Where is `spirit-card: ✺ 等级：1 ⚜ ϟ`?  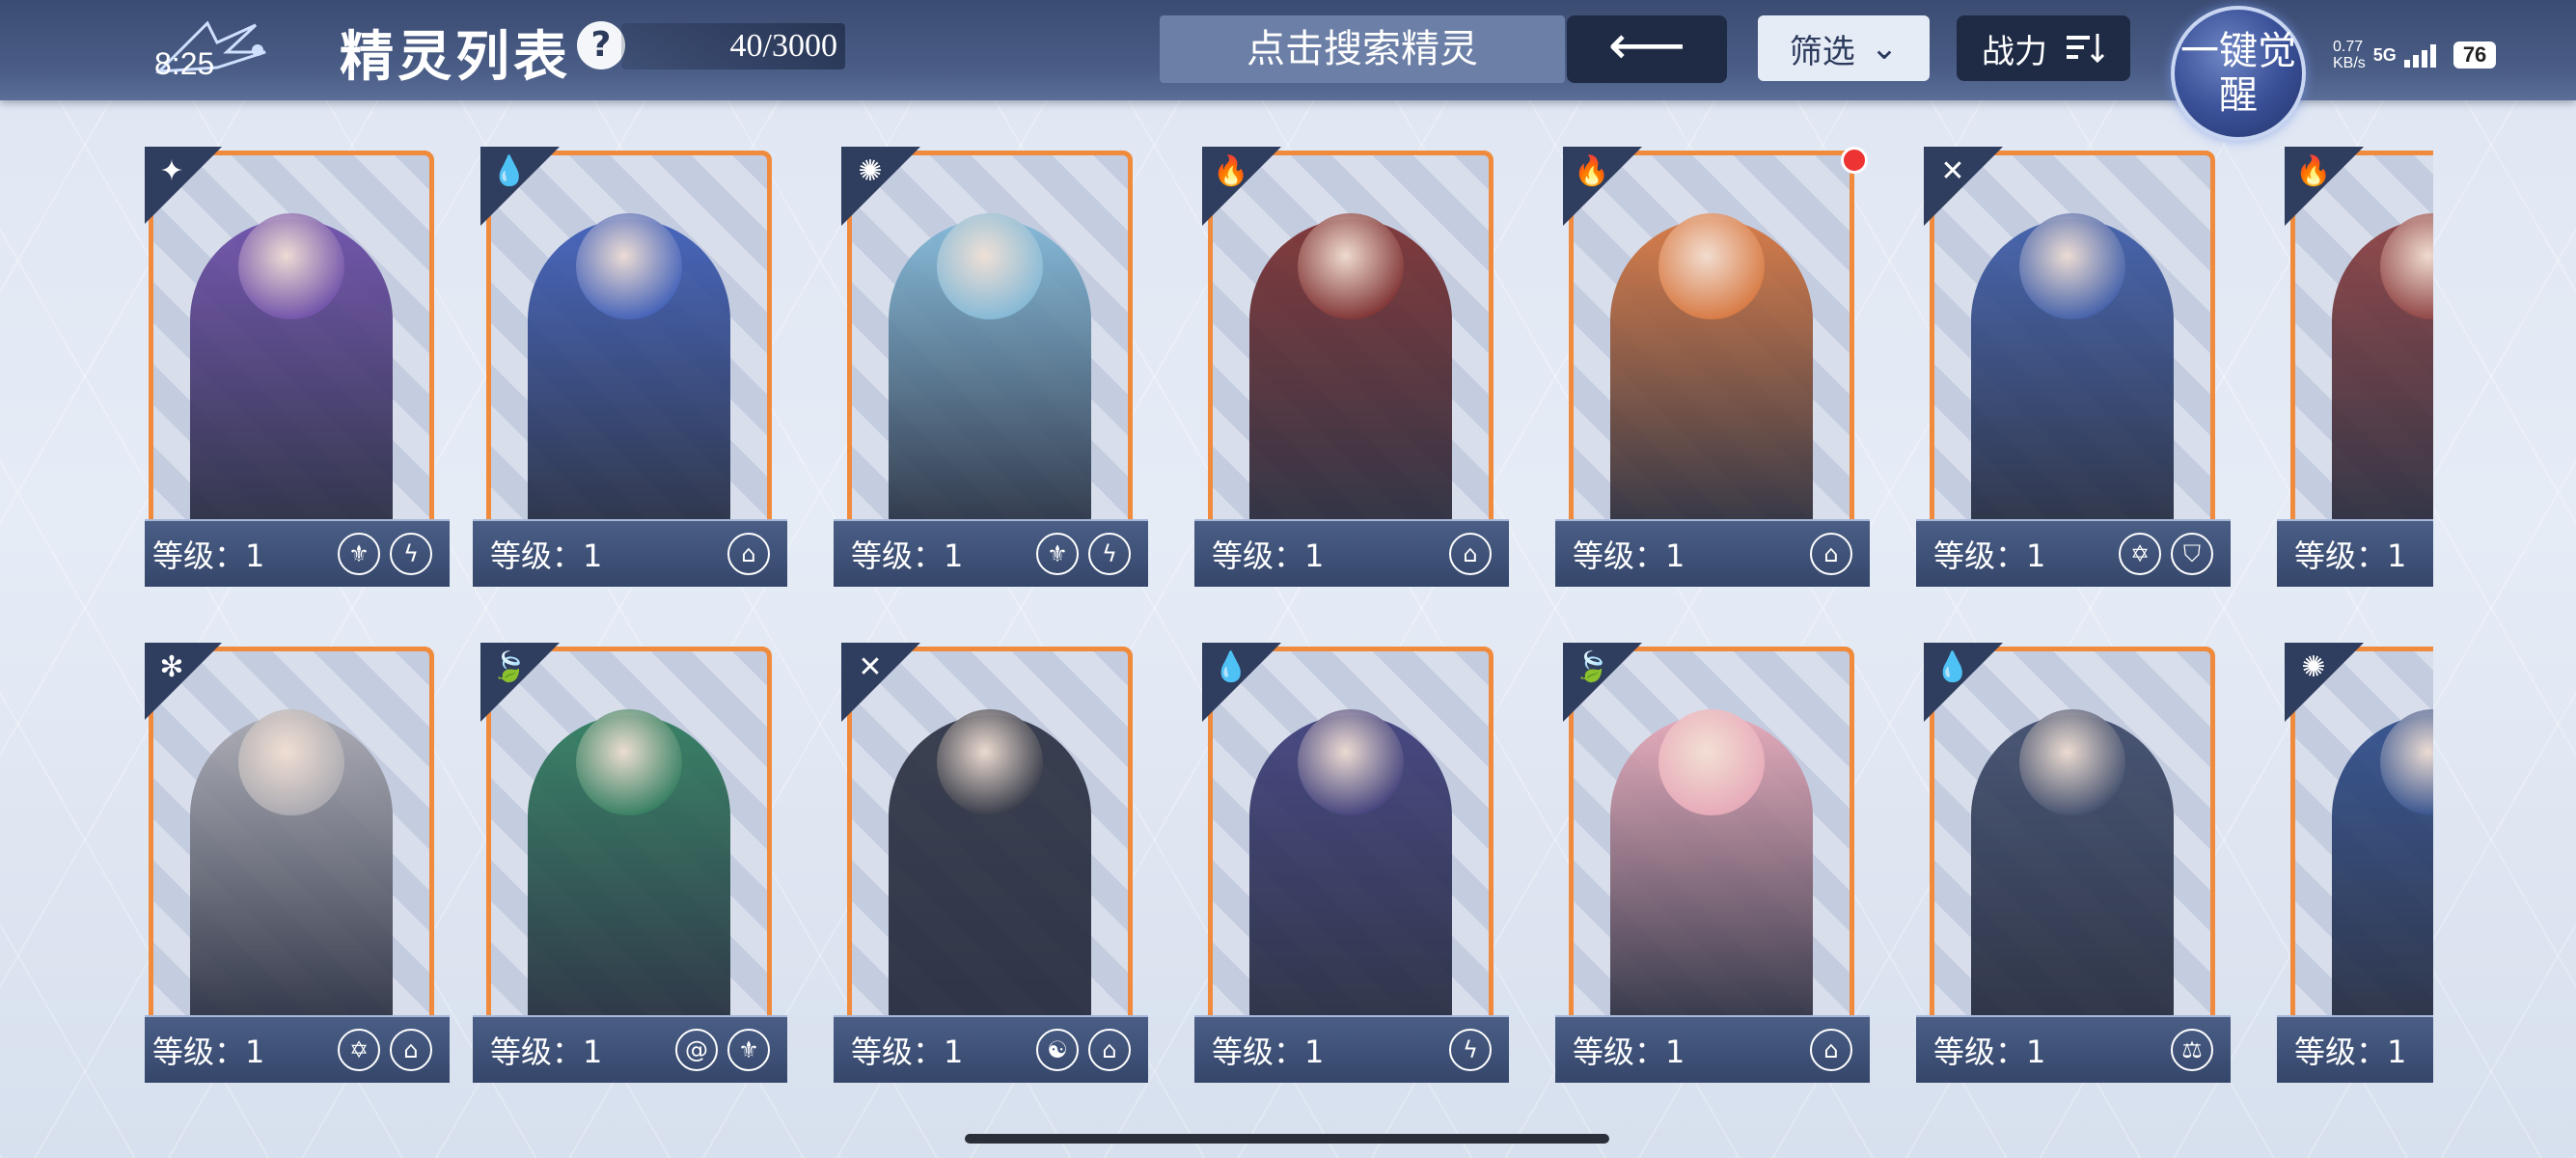
spirit-card: ✺ 等级：1 ⚜ ϟ is located at coordinates (991, 371).